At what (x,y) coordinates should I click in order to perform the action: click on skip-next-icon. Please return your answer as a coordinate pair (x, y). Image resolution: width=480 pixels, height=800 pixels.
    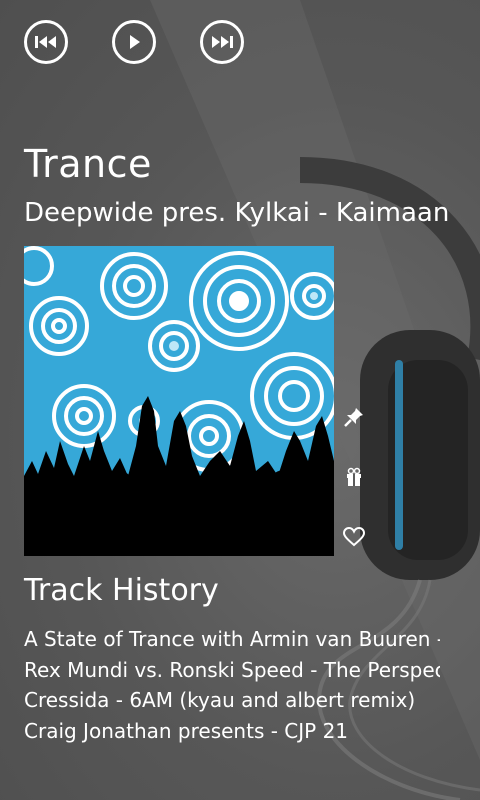
    Looking at the image, I should click on (222, 42).